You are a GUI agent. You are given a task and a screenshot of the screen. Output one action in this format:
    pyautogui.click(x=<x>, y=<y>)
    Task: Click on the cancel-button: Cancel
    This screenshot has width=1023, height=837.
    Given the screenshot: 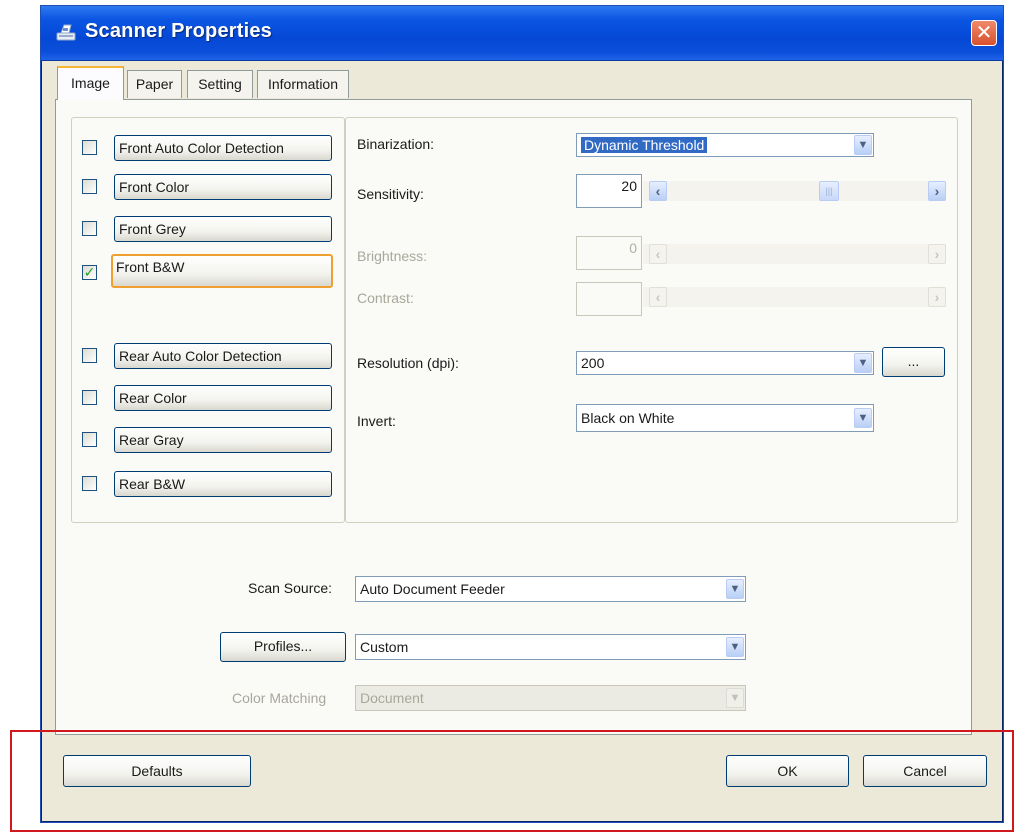 What is the action you would take?
    pyautogui.click(x=925, y=771)
    